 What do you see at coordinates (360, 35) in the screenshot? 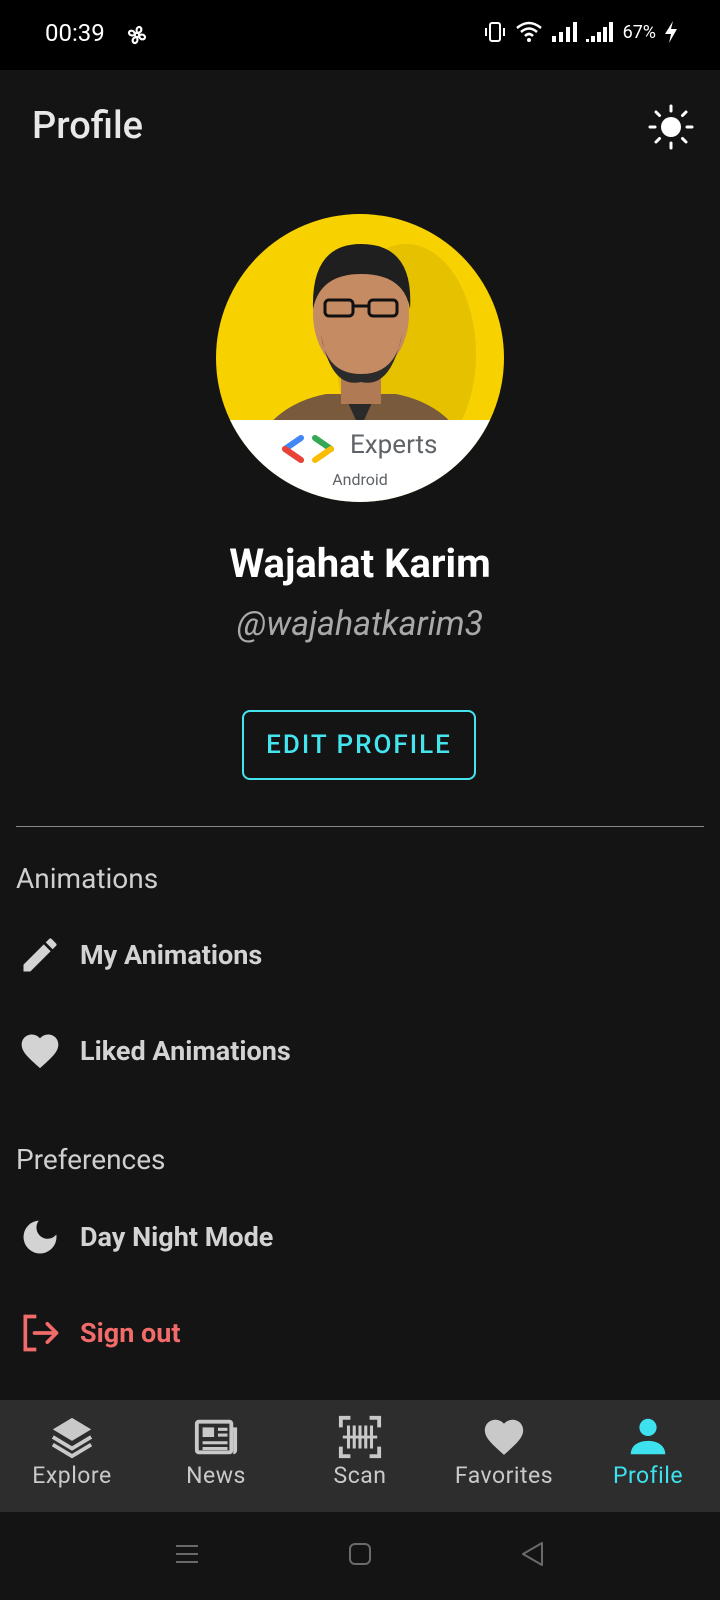
I see `status-bar: 00:39 67%` at bounding box center [360, 35].